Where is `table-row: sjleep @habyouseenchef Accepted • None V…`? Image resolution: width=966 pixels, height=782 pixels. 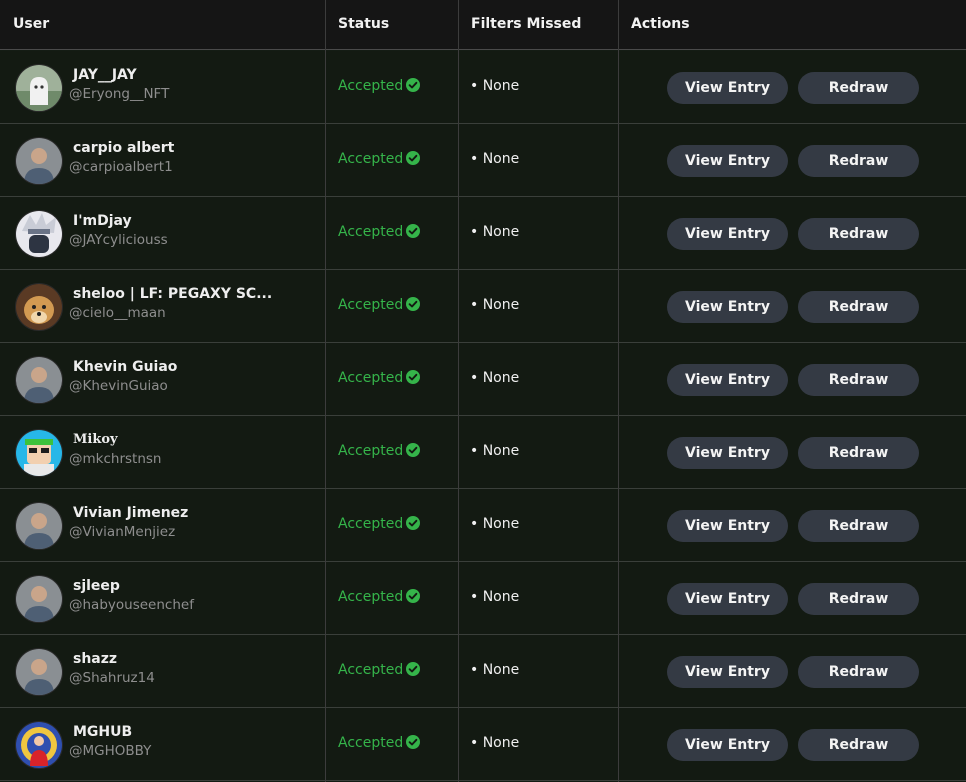
table-row: sjleep @habyouseenchef Accepted • None V… is located at coordinates (483, 598).